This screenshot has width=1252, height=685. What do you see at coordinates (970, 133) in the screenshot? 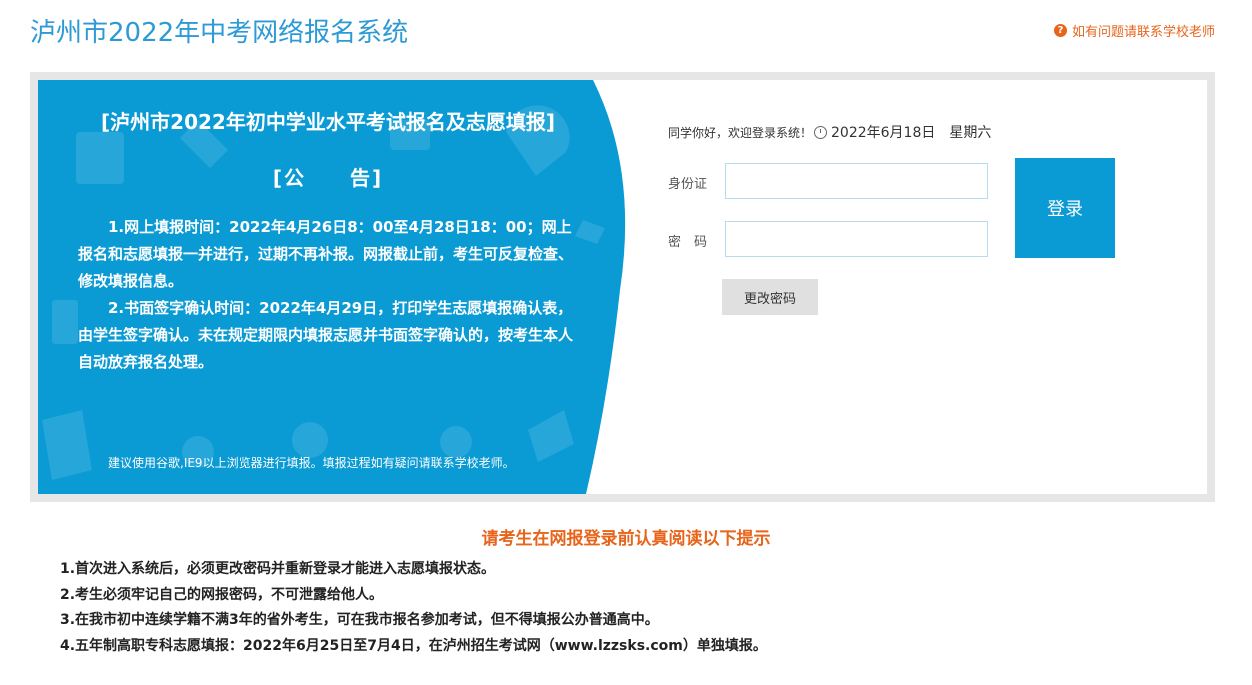
I see `current-weekday: 星期六` at bounding box center [970, 133].